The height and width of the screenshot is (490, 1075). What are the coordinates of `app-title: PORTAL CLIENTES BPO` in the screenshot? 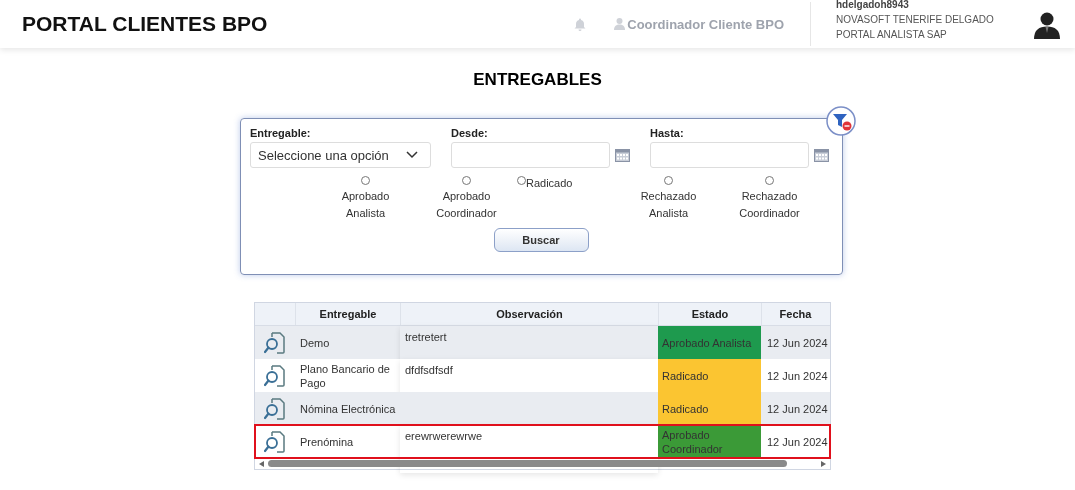 It's located at (145, 24).